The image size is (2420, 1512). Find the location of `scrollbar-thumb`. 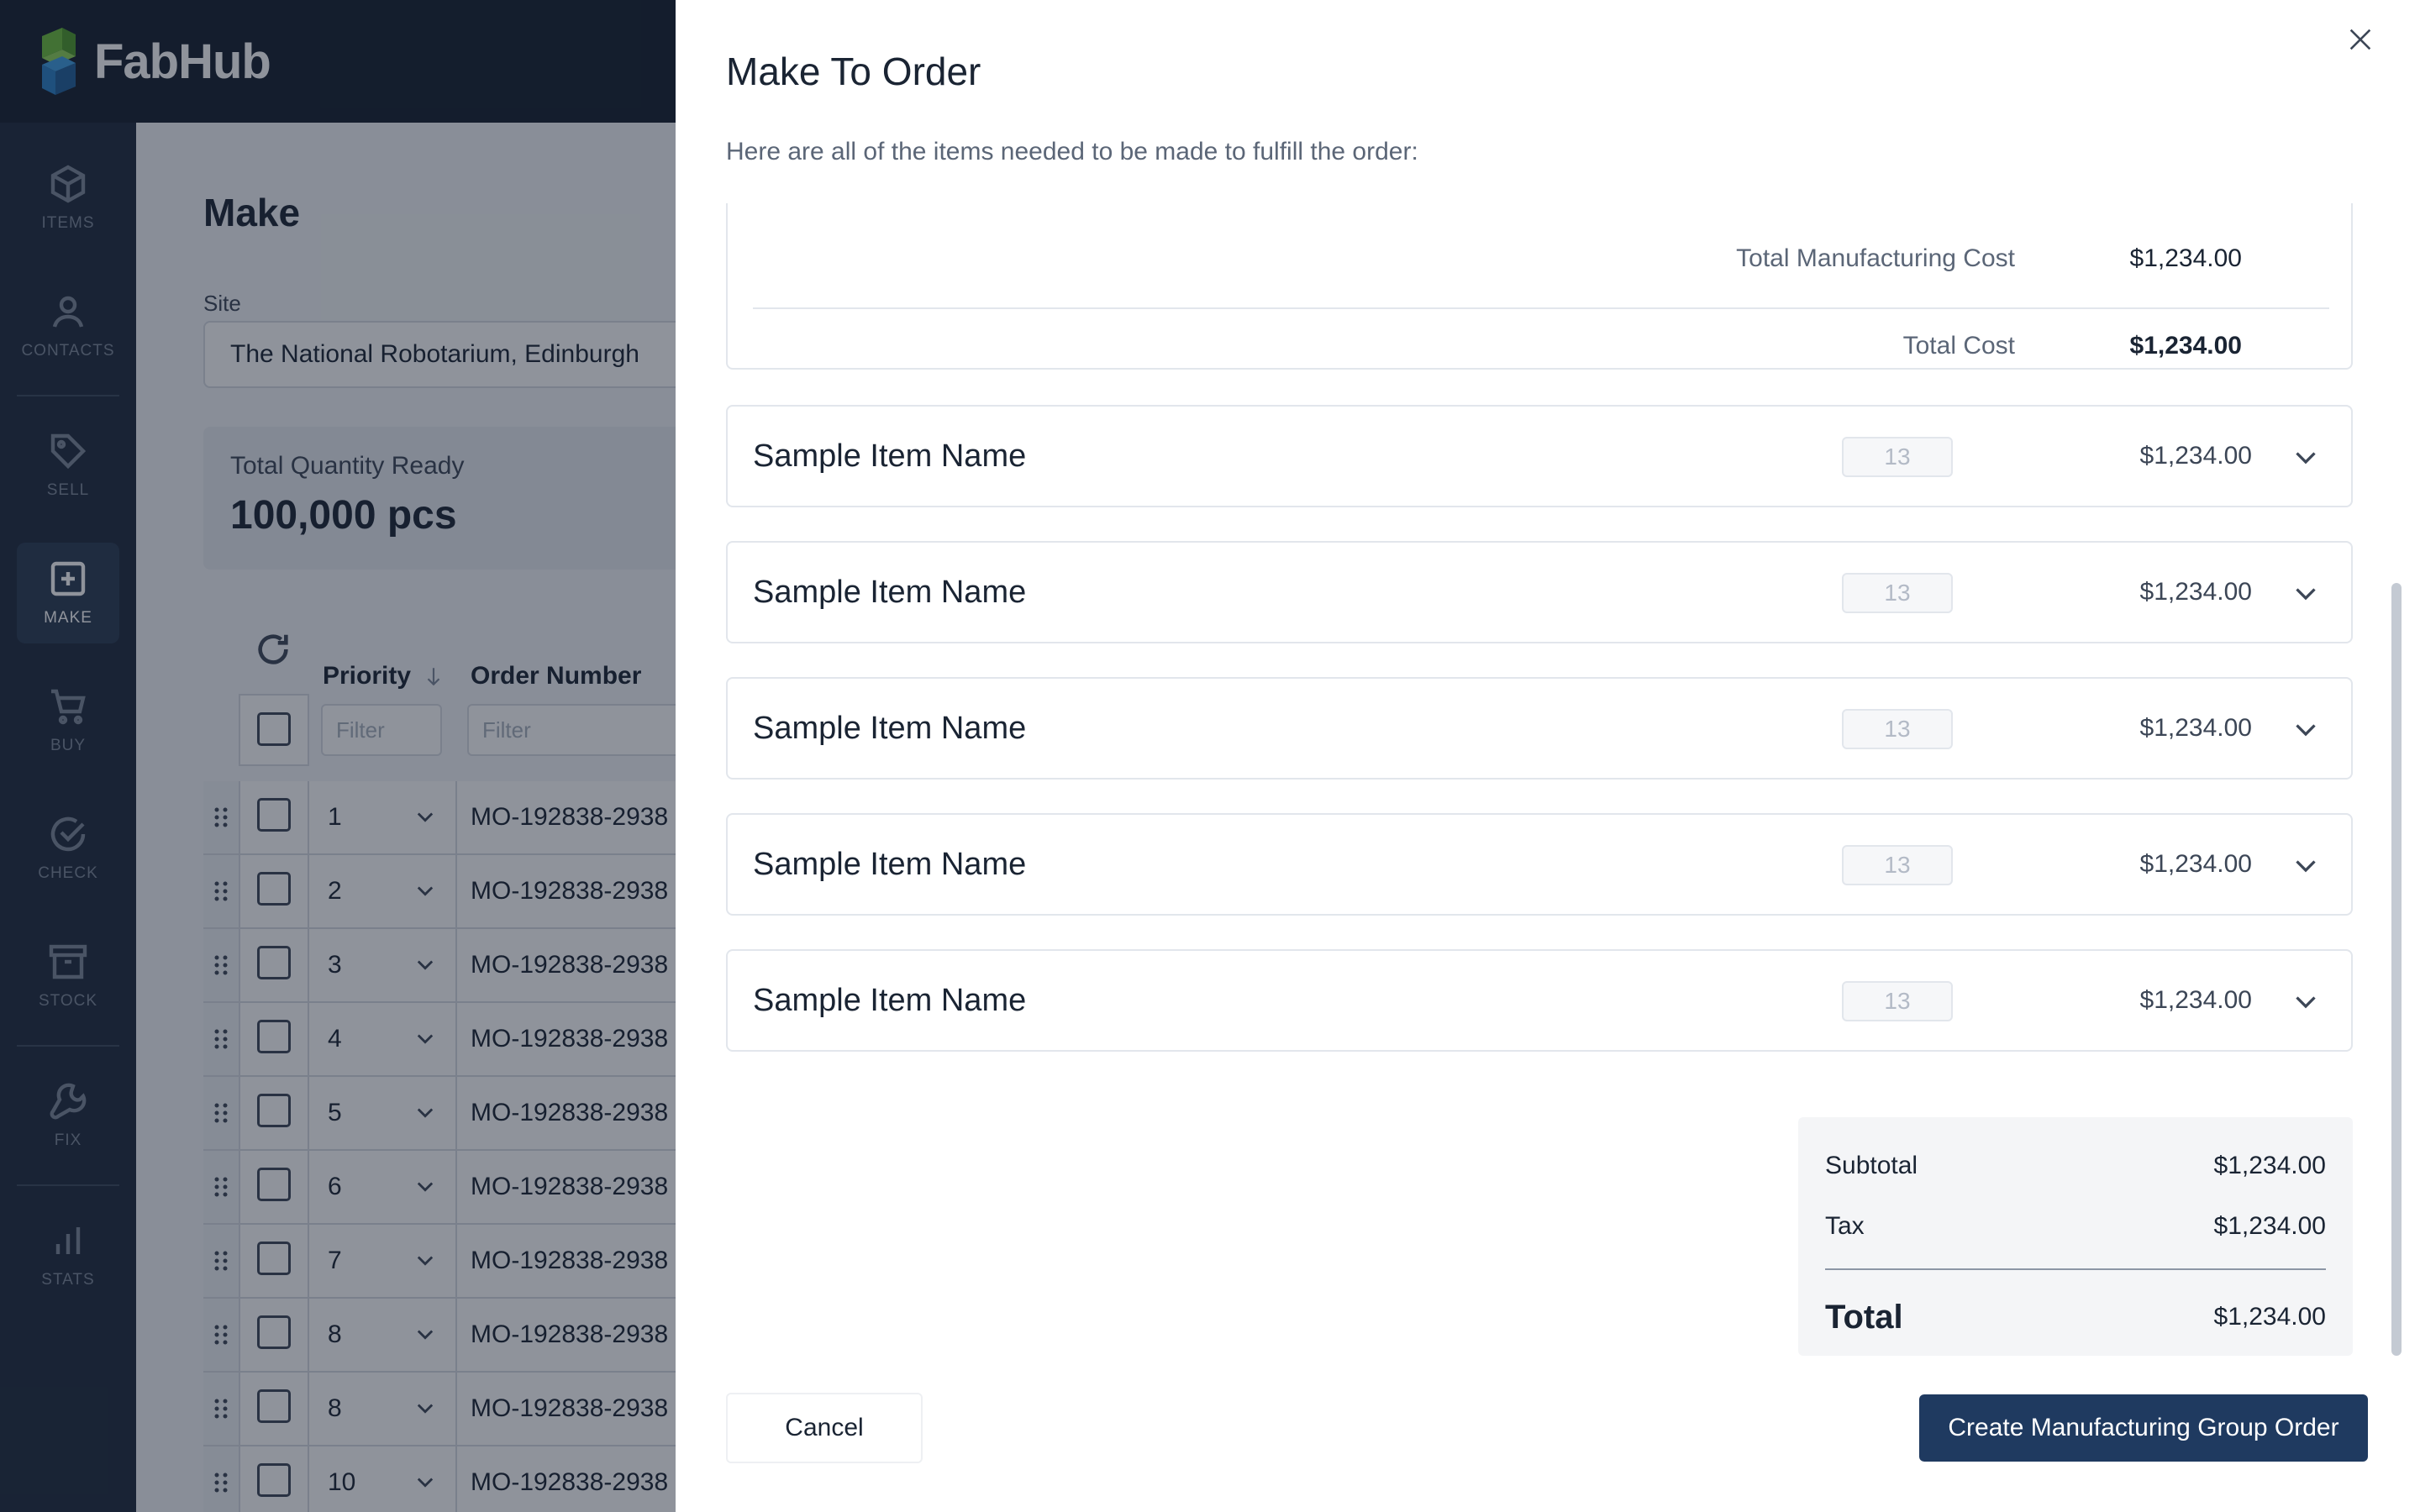

scrollbar-thumb is located at coordinates (2396, 969).